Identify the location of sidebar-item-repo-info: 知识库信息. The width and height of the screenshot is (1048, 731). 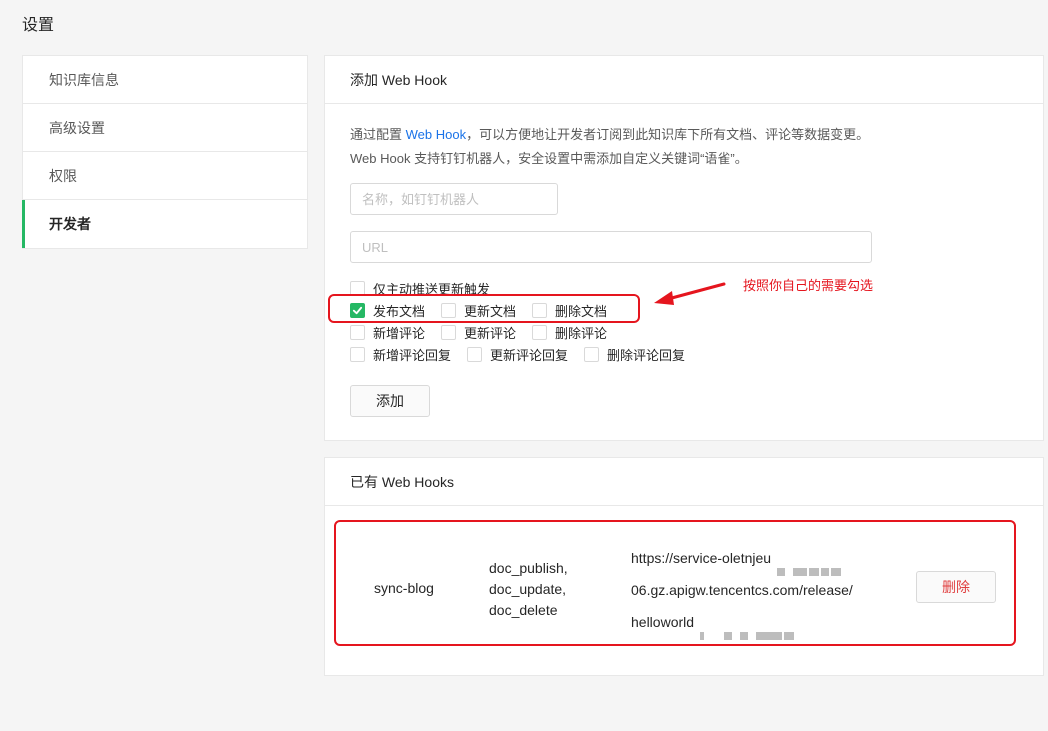
(165, 80).